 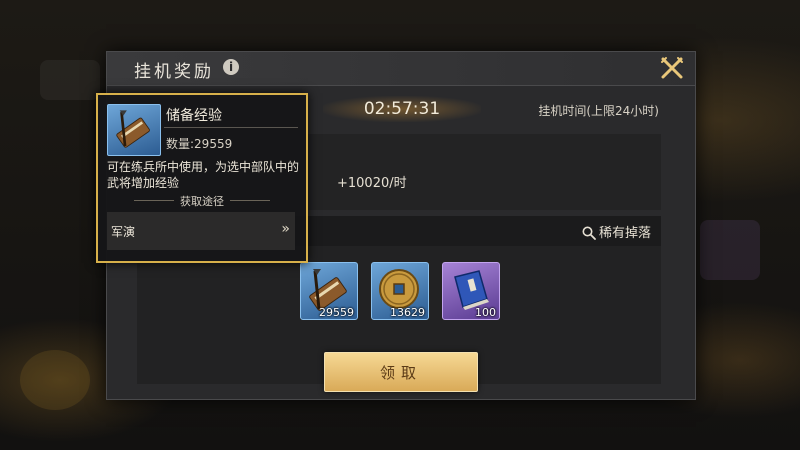 I want to click on timer-bar: 02:57:31, so click(x=402, y=109).